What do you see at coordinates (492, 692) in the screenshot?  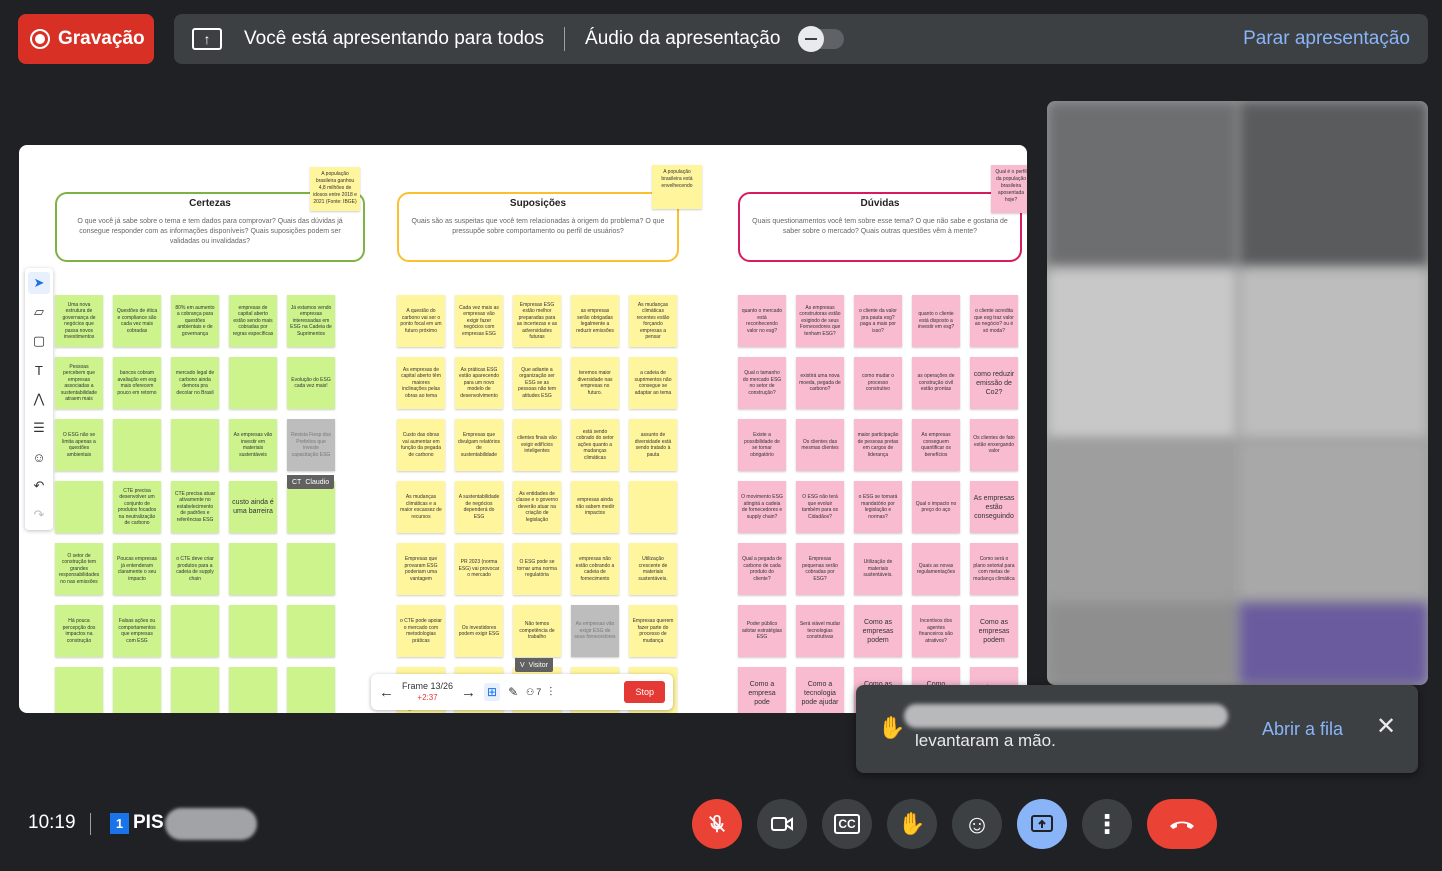 I see `frames-grid-icon: ⊞` at bounding box center [492, 692].